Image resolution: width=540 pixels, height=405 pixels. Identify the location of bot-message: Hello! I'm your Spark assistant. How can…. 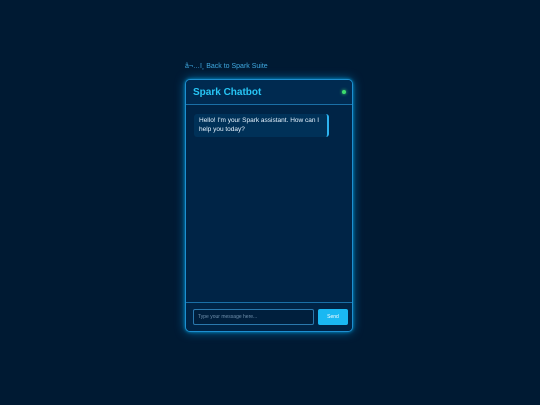
(261, 125).